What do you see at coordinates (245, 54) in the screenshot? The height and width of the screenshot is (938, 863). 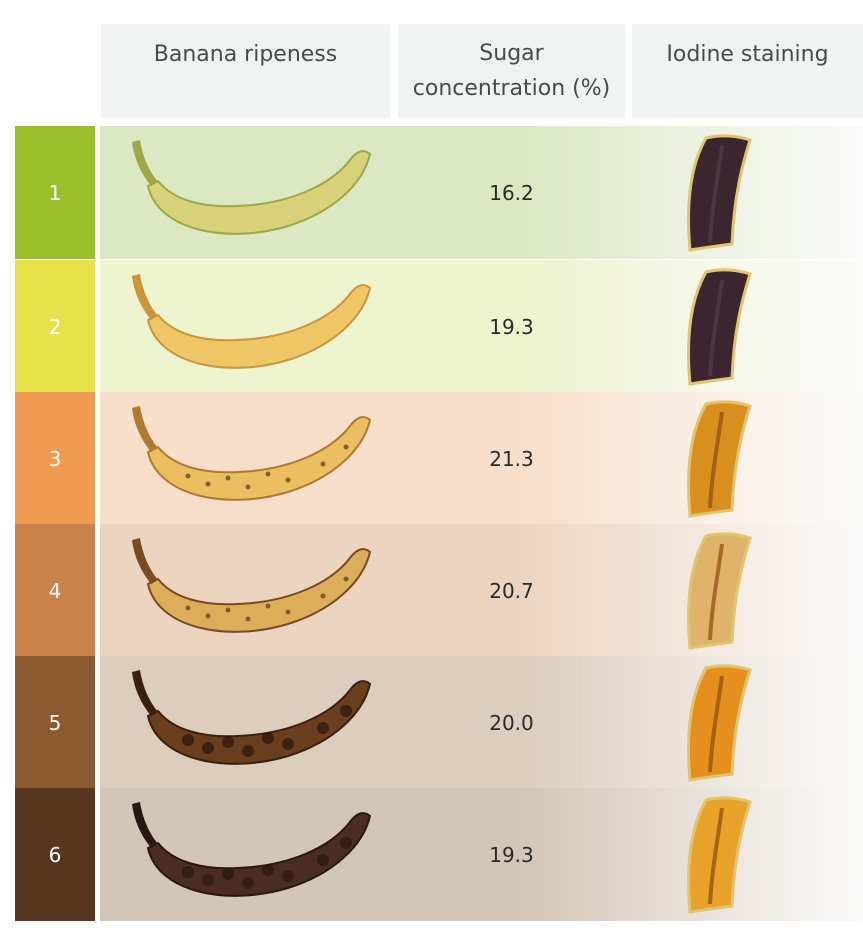 I see `header-ripeness-label: Banana ripeness` at bounding box center [245, 54].